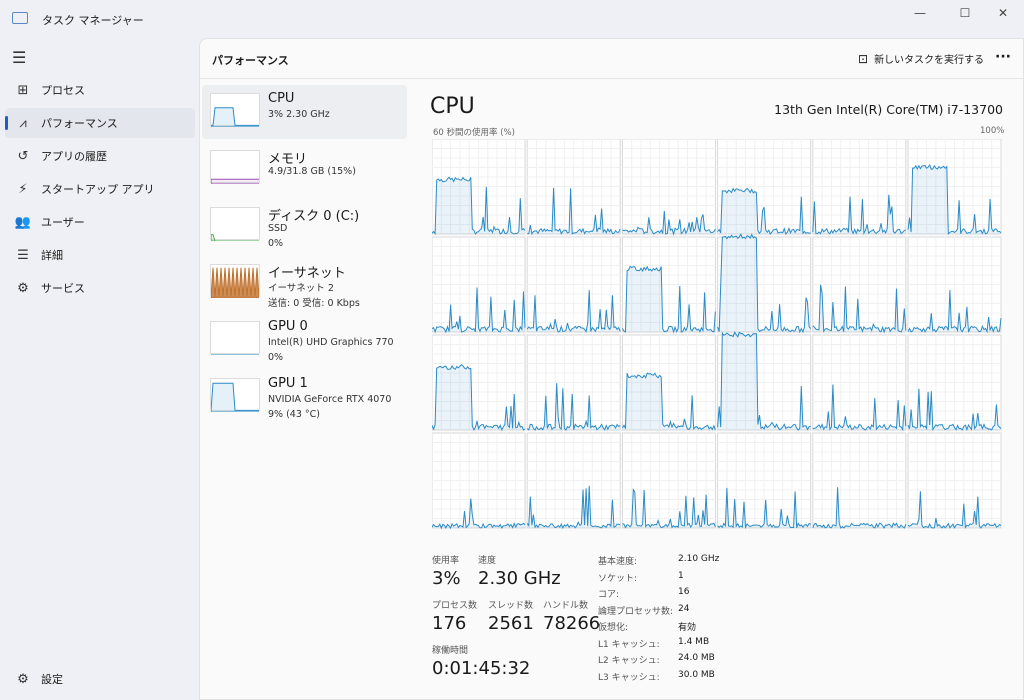 This screenshot has height=700, width=1024. I want to click on device-detail: NVIDIA GeForce RTX 4070, so click(330, 399).